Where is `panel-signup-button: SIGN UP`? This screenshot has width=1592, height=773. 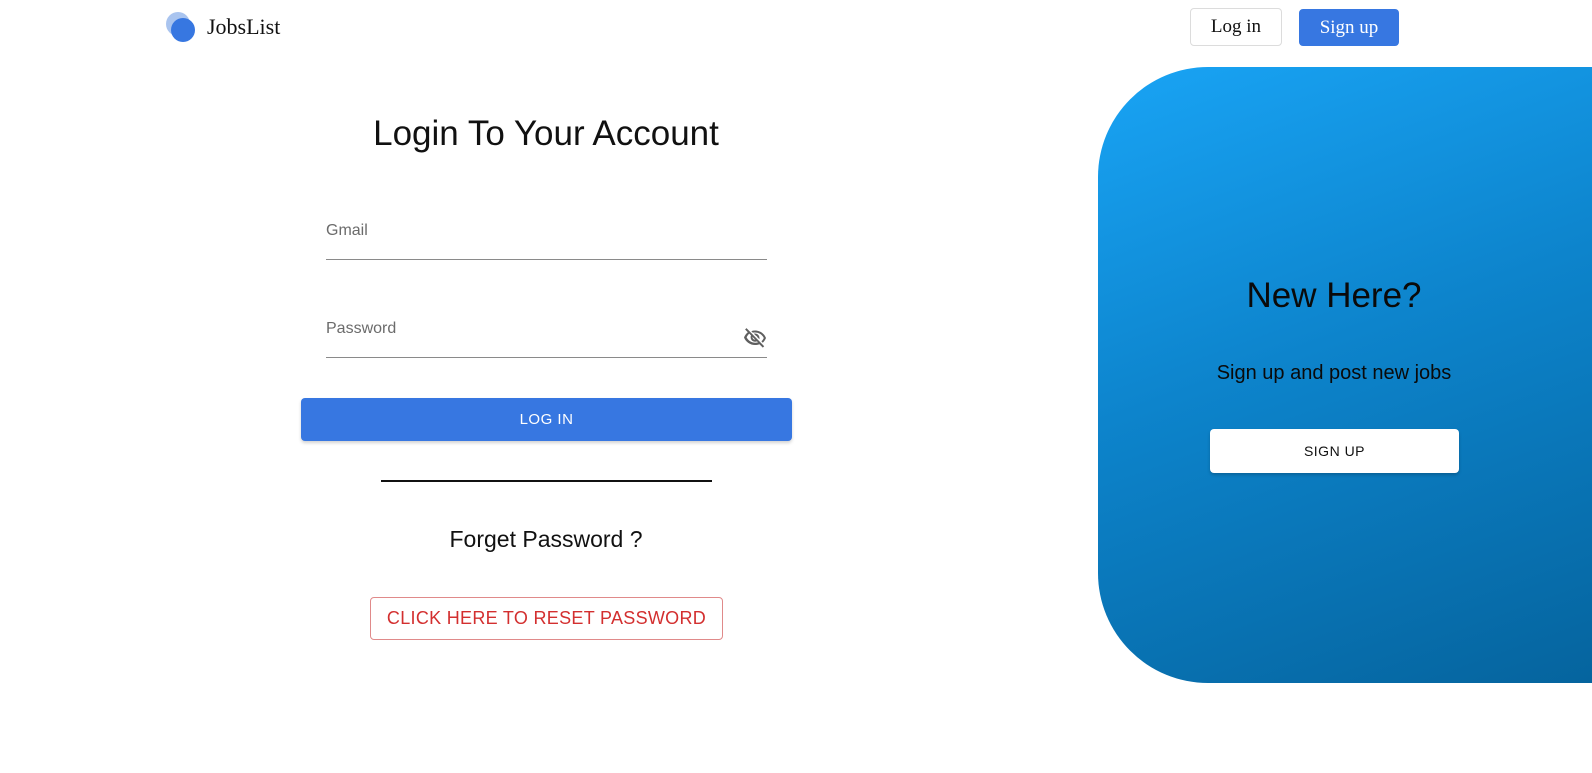 panel-signup-button: SIGN UP is located at coordinates (1334, 451).